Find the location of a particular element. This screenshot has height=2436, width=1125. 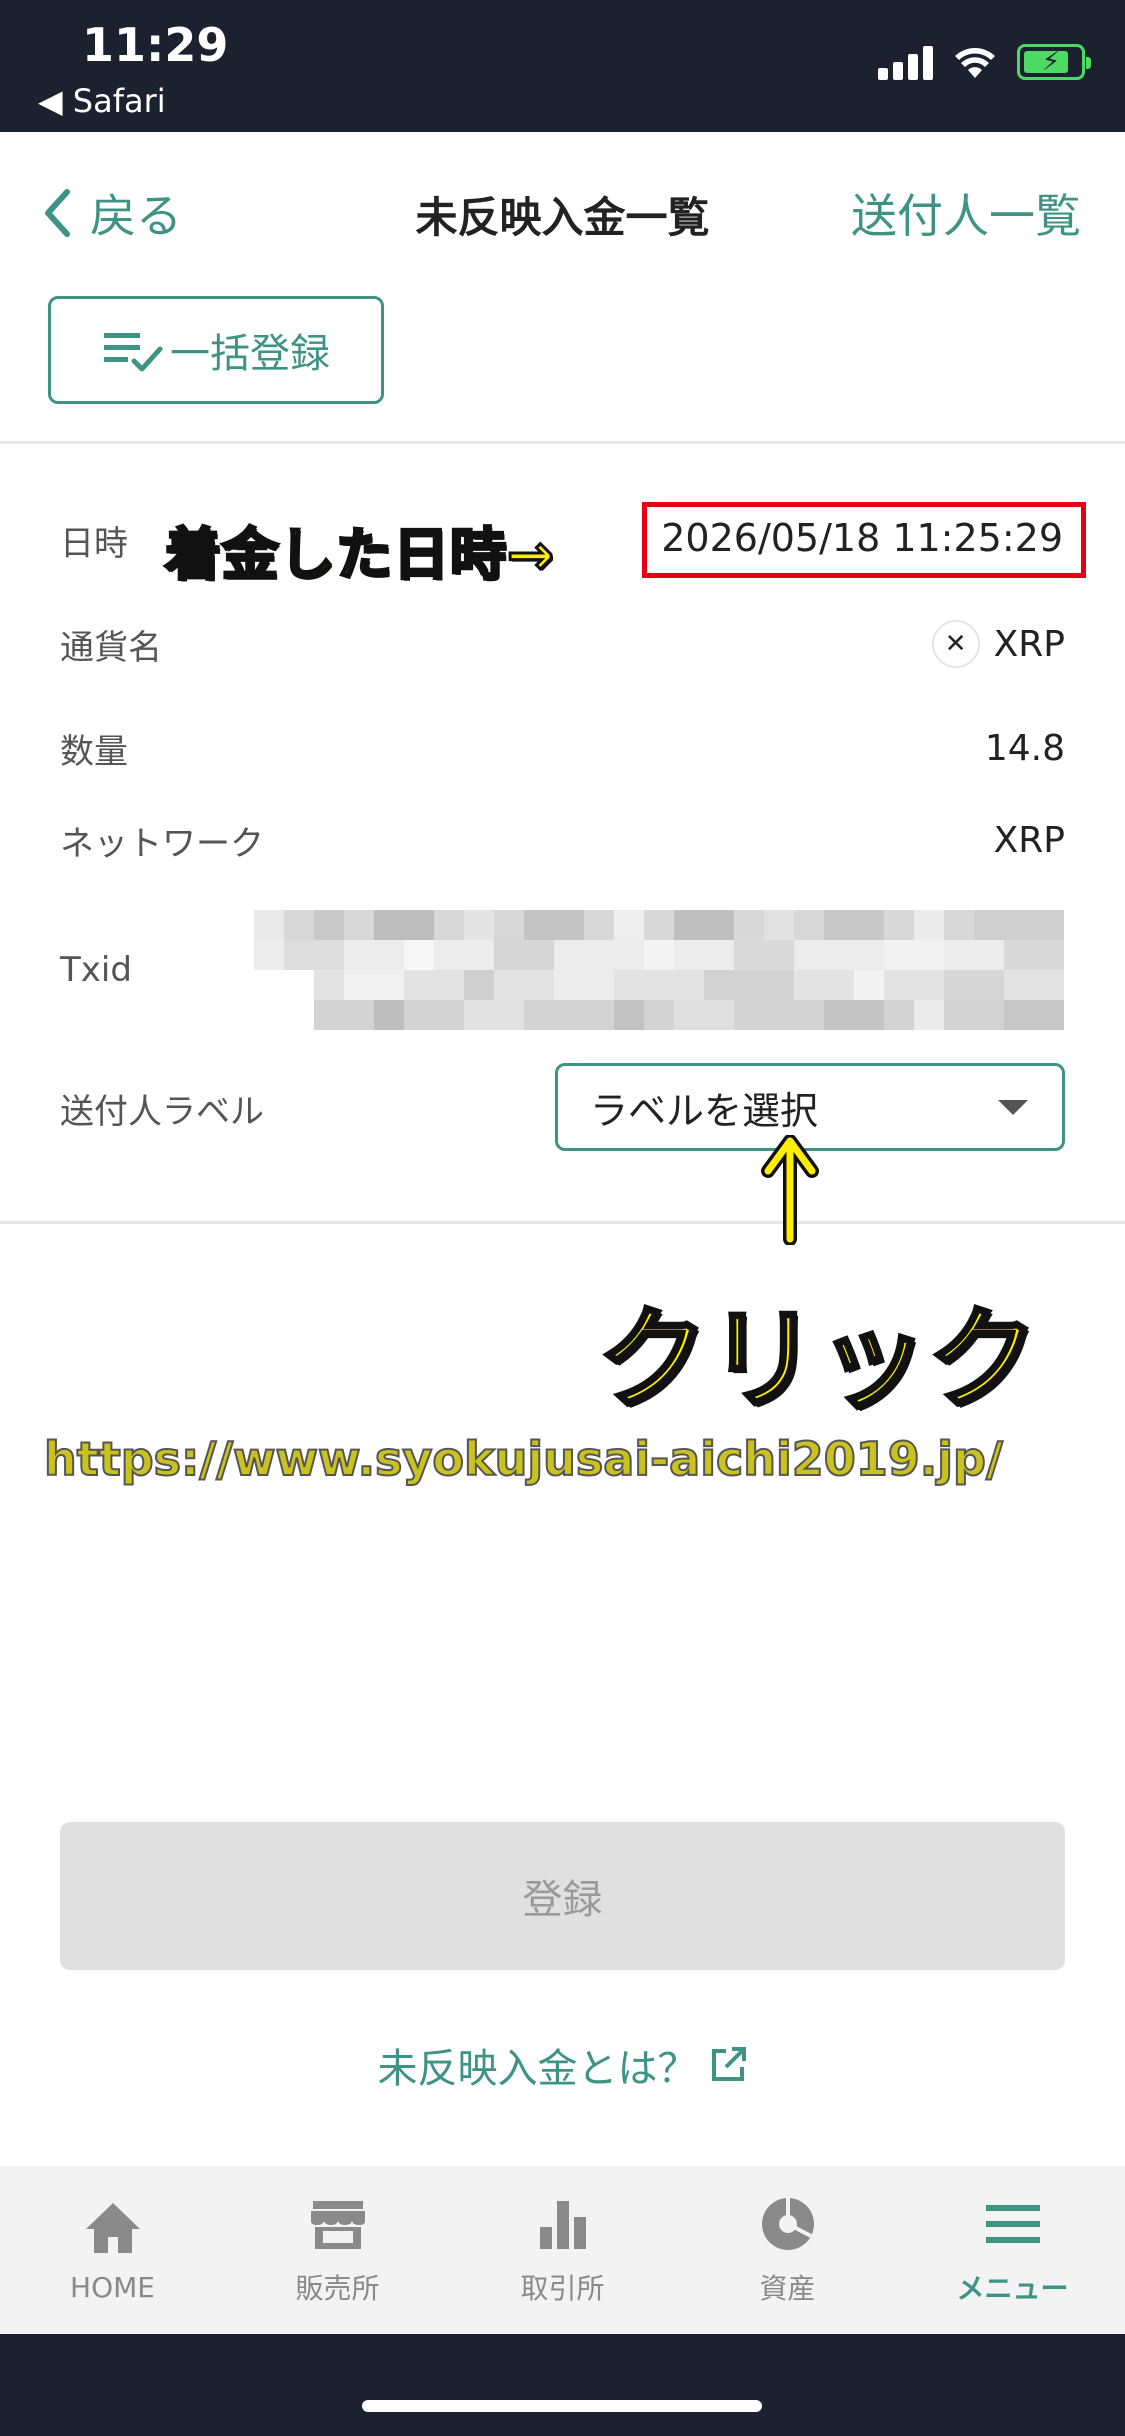

tab-exchange: 取引所 is located at coordinates (562, 2250).